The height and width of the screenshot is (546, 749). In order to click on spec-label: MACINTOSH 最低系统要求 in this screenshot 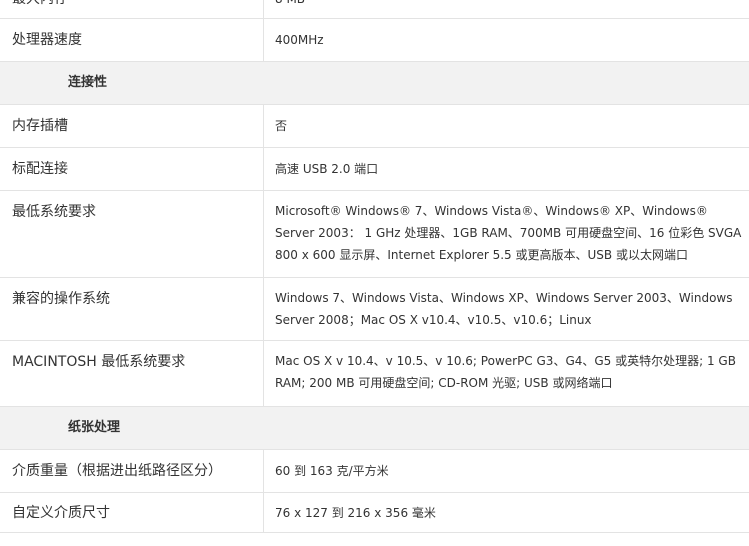, I will do `click(132, 373)`.